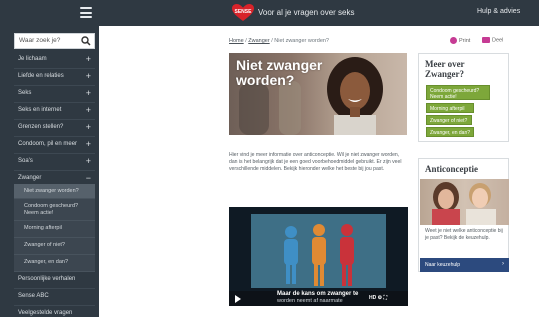 Image resolution: width=539 pixels, height=317 pixels. I want to click on sidebar-item-seks: Seks +, so click(54, 94).